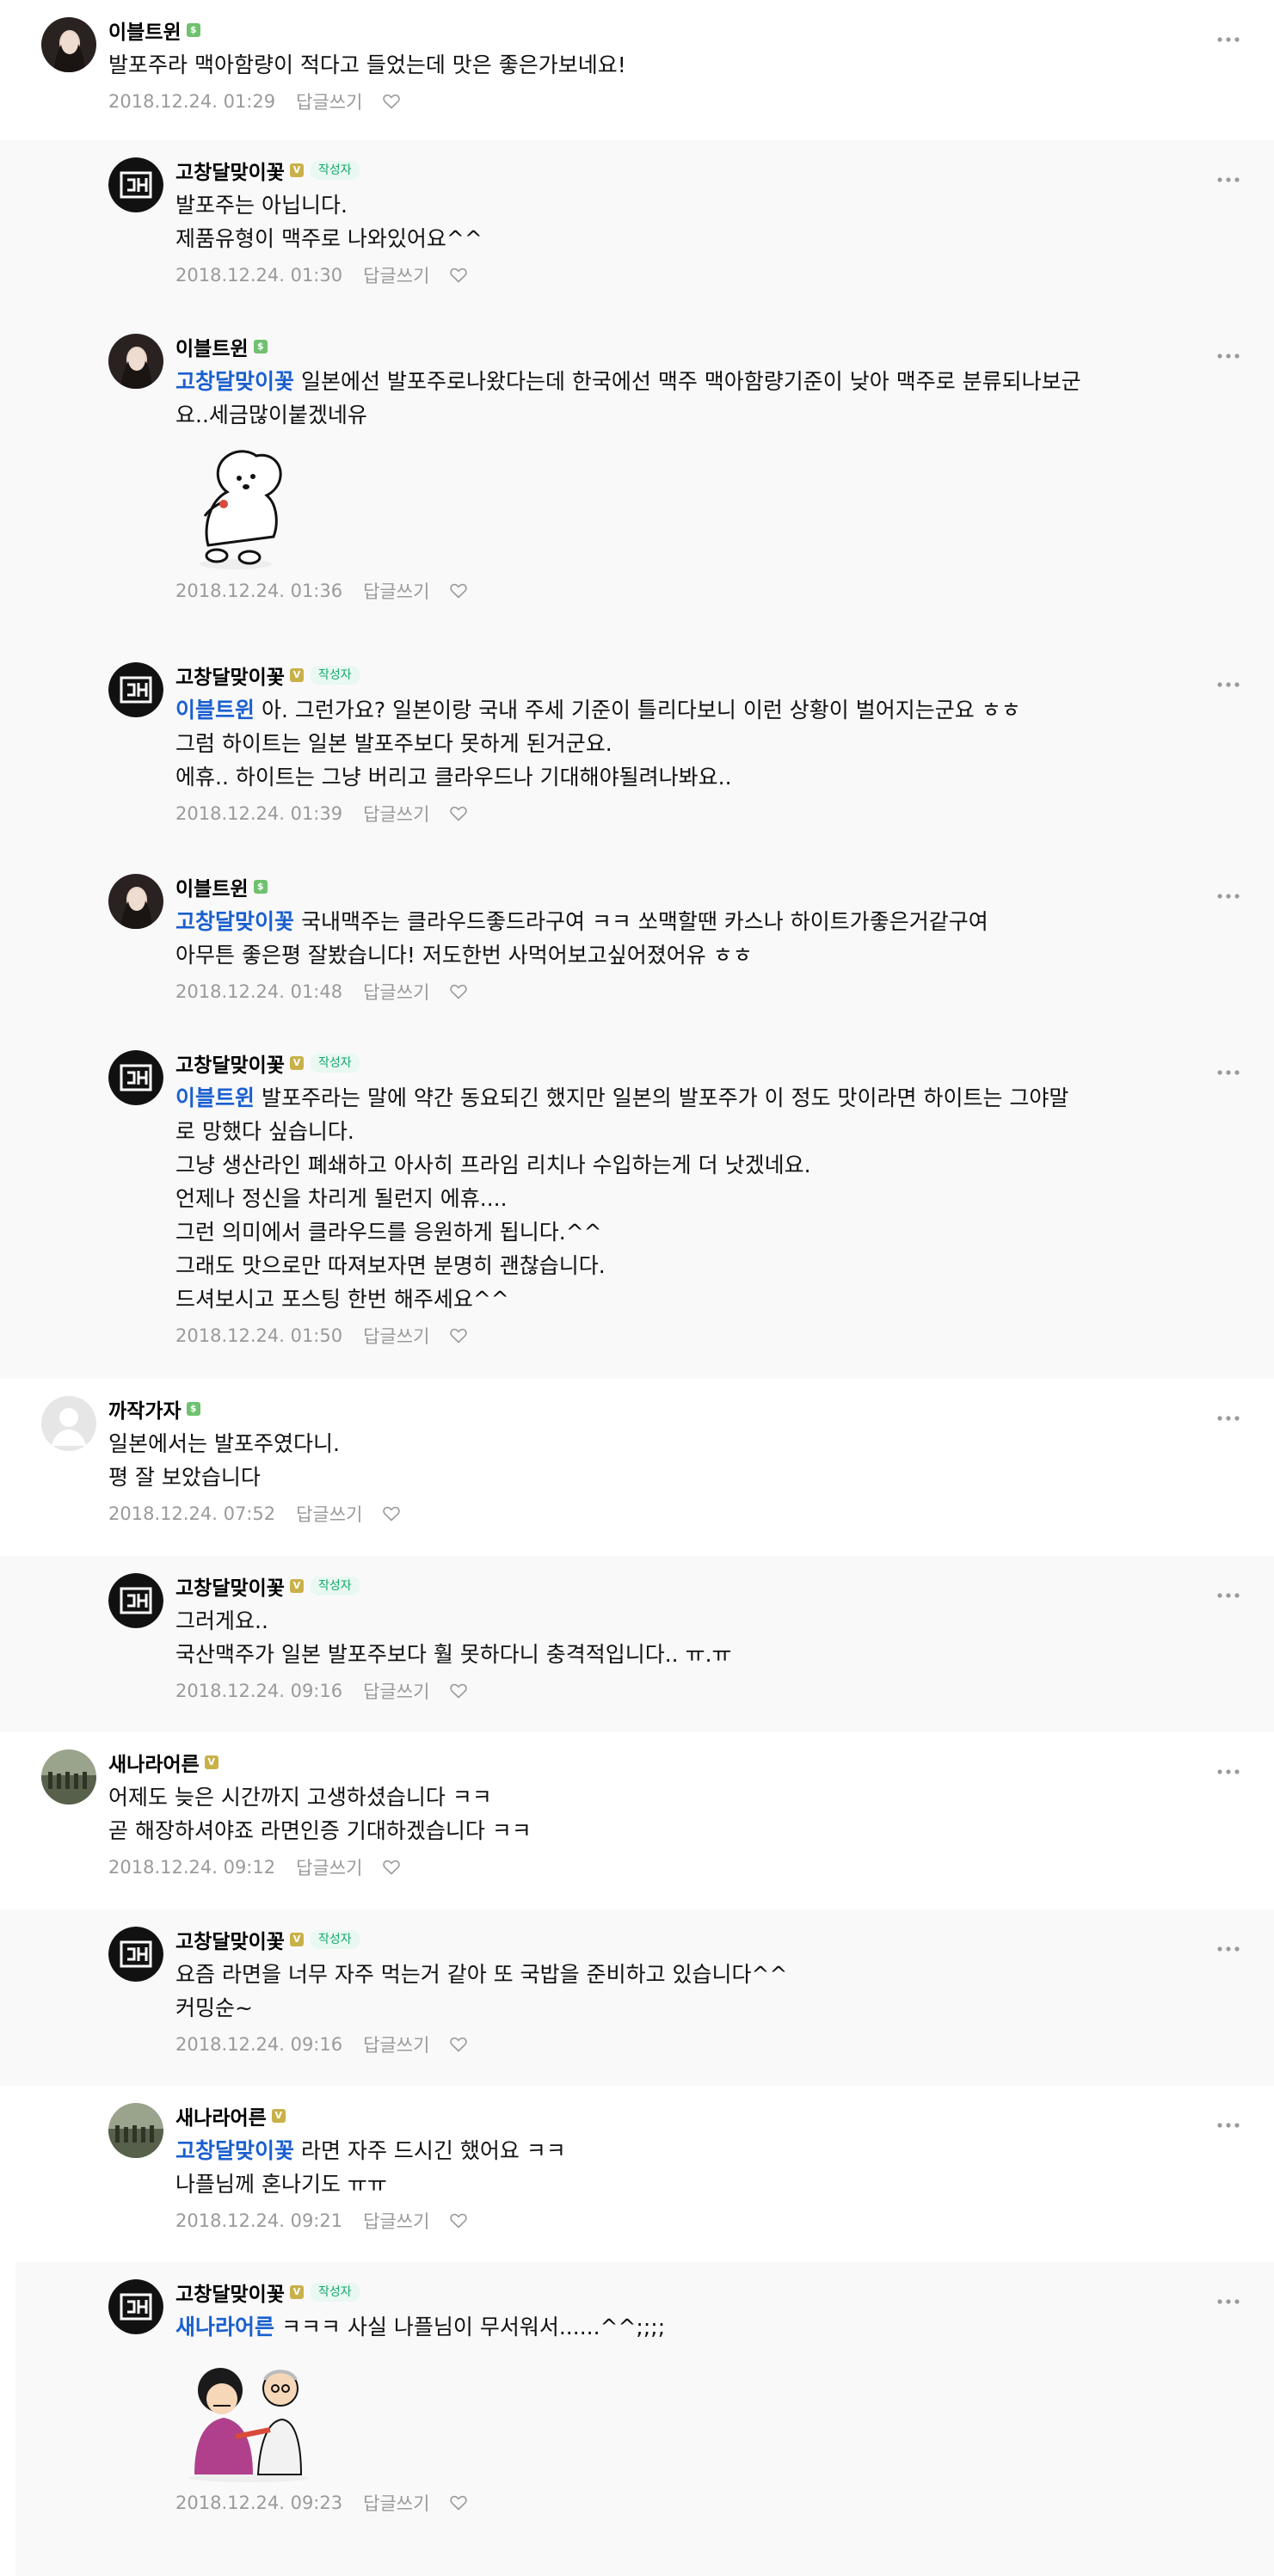  I want to click on comment-line: 곧 해장하셔야죠 라면인증 기대하겠습니다 ㅋㅋ, so click(643, 1830).